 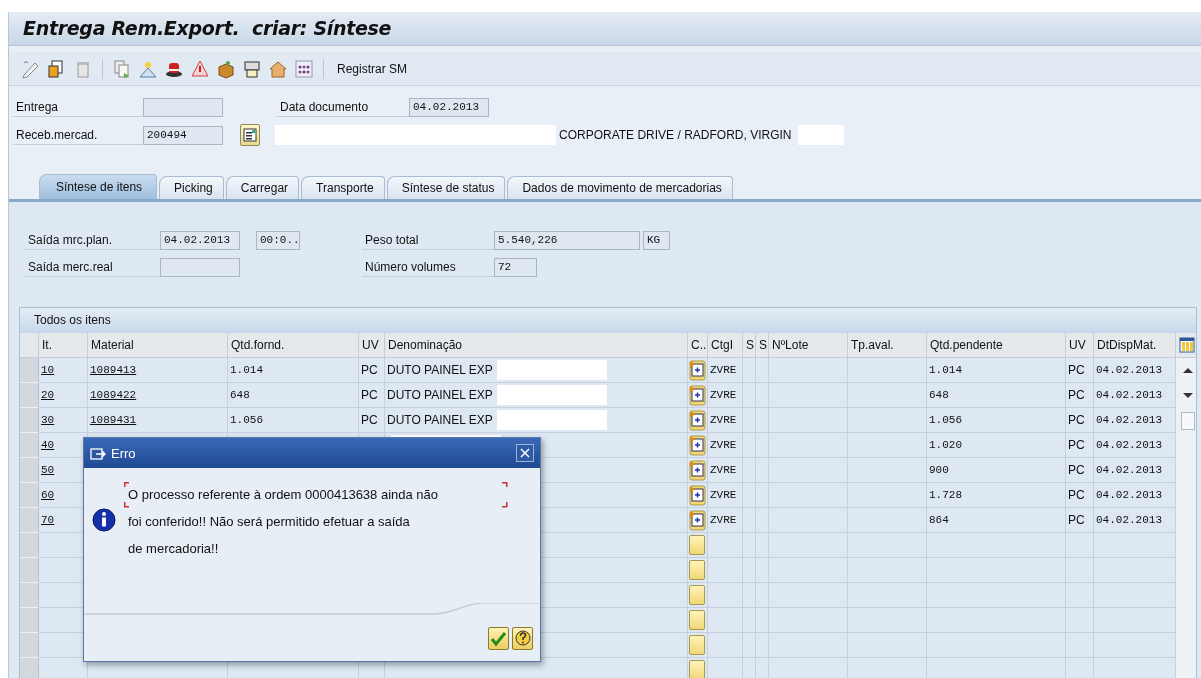 I want to click on item-link: 20, so click(x=48, y=395).